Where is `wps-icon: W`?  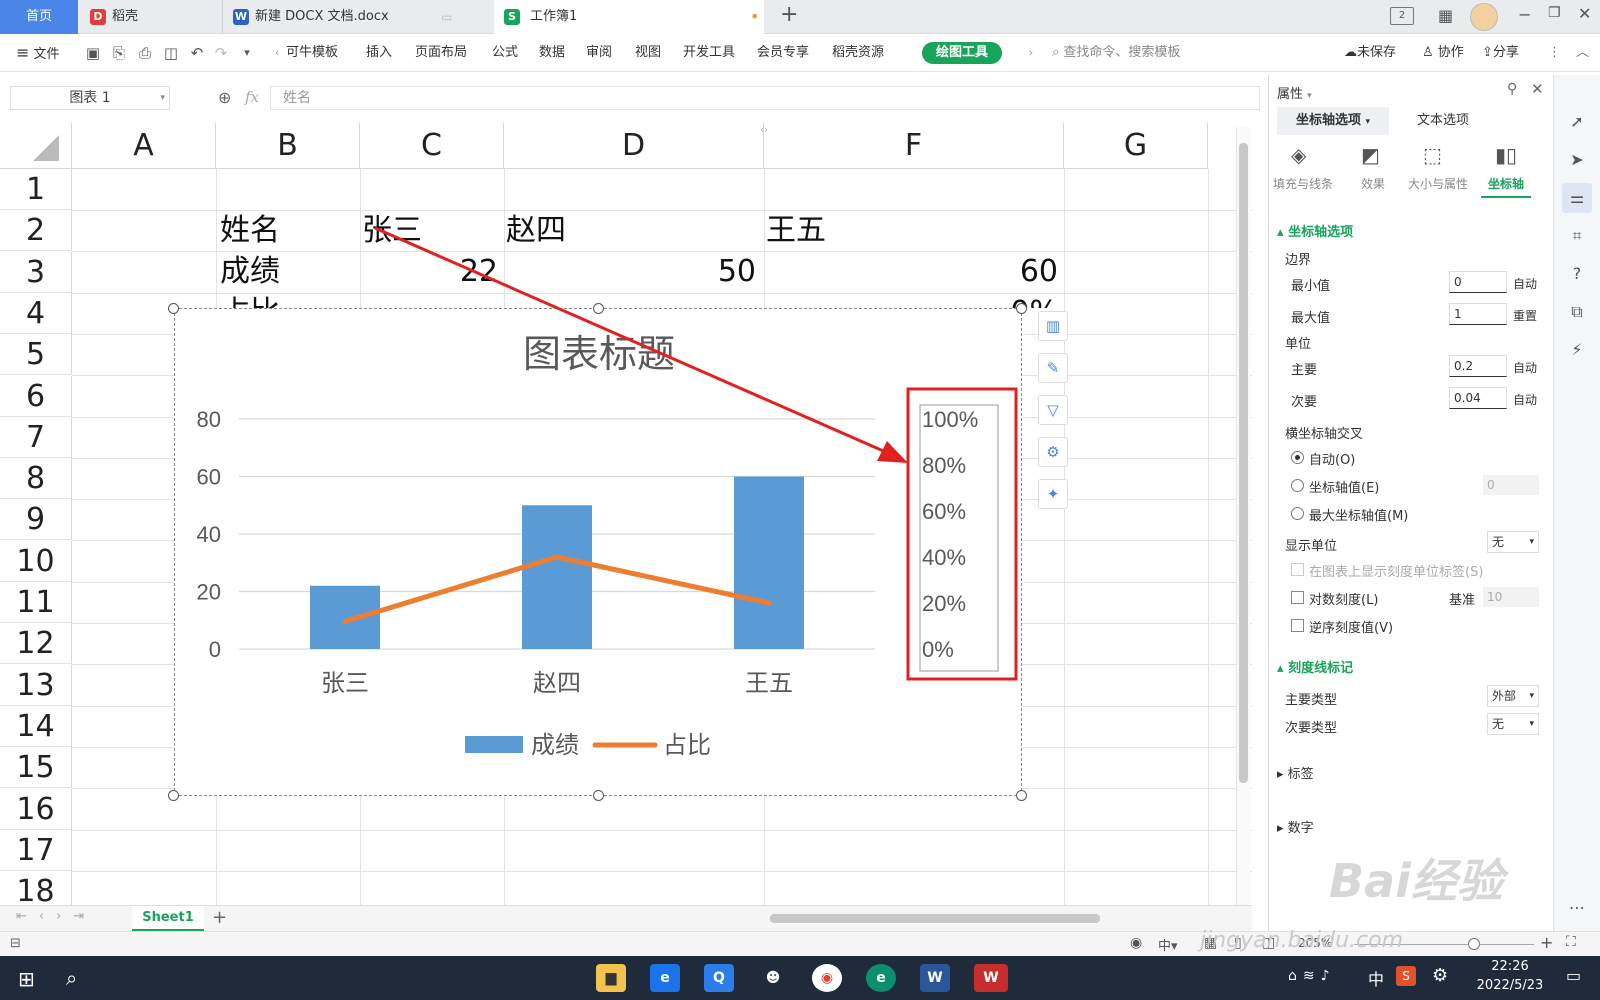 wps-icon: W is located at coordinates (991, 978).